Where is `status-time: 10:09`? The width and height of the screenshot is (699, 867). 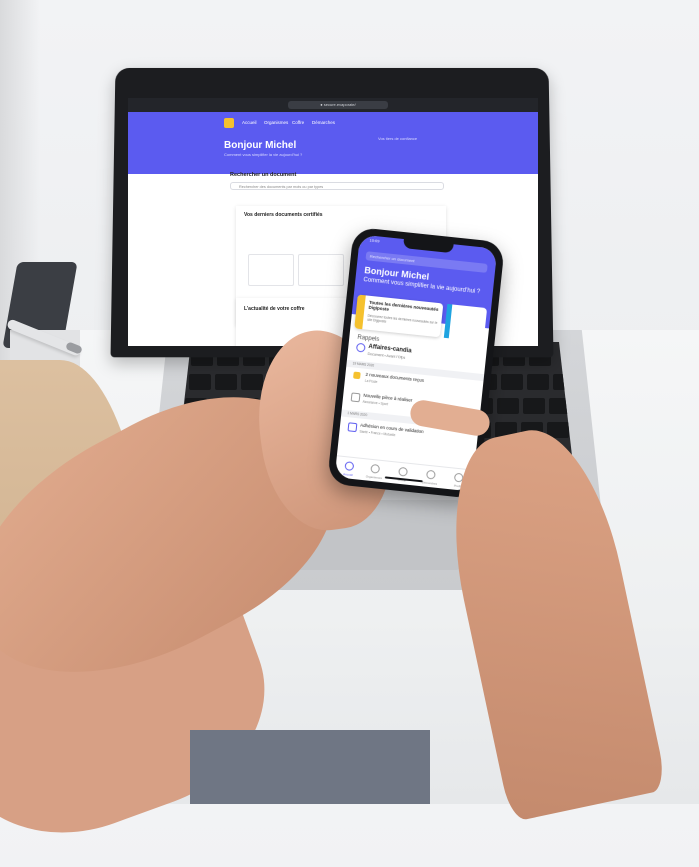
status-time: 10:09 is located at coordinates (374, 240).